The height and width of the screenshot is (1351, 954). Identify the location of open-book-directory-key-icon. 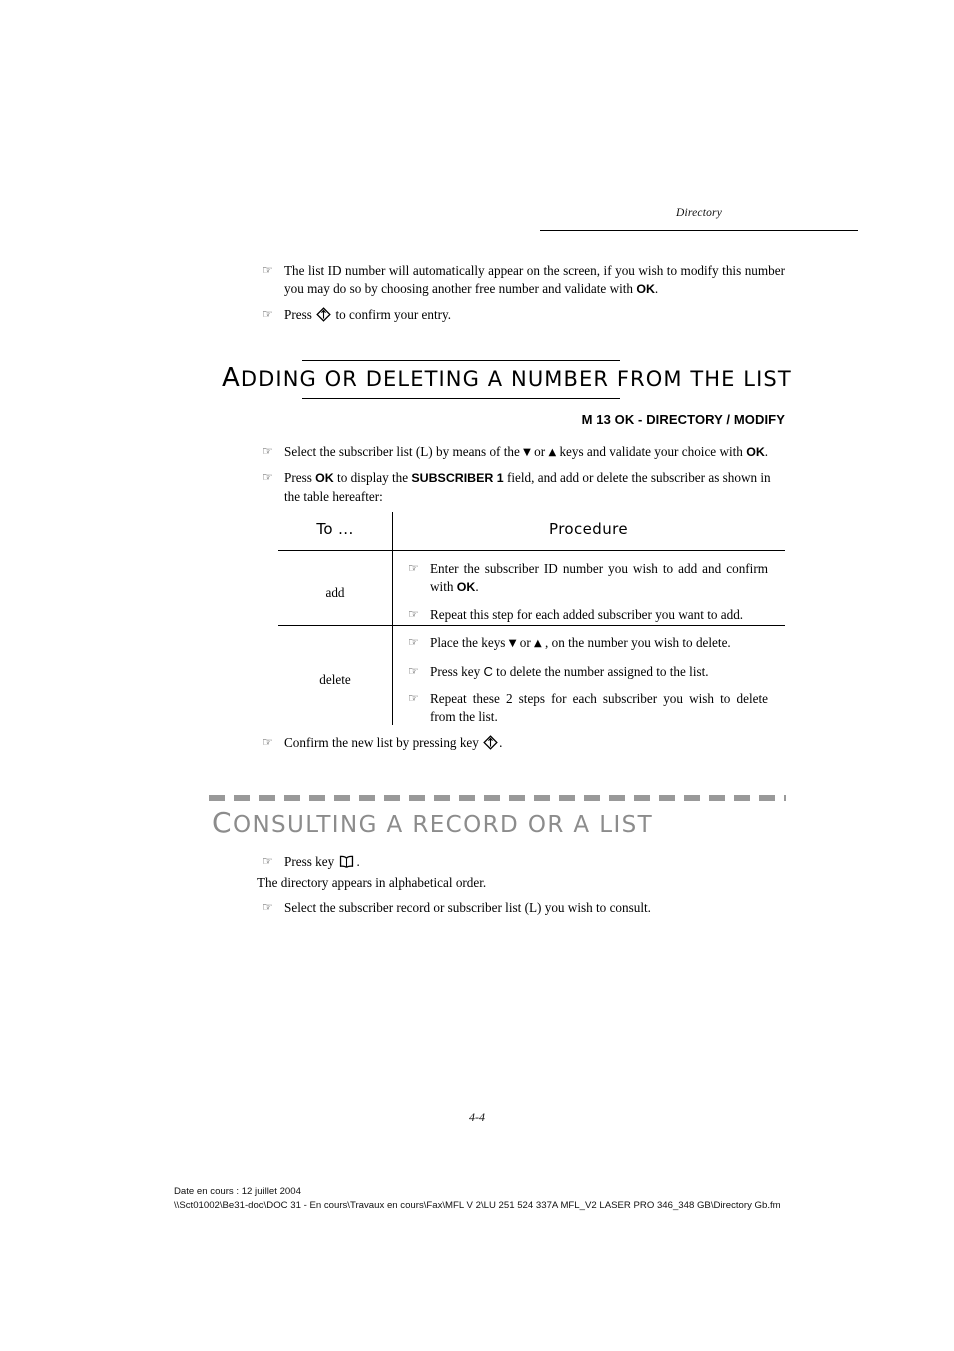
(346, 861).